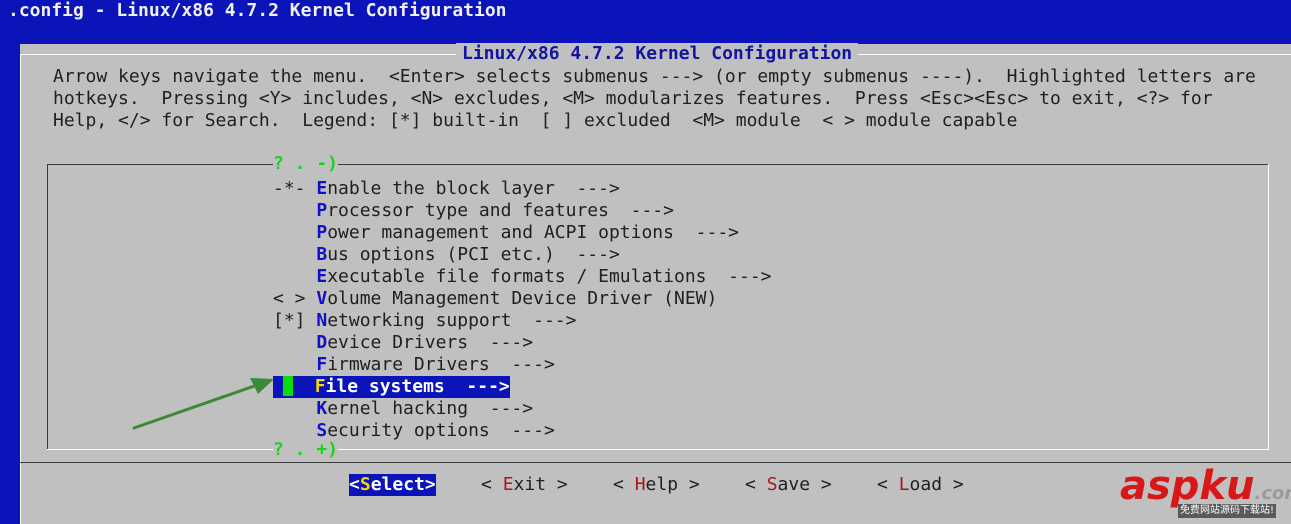  I want to click on menu-item-label: ile systems --->, so click(417, 386).